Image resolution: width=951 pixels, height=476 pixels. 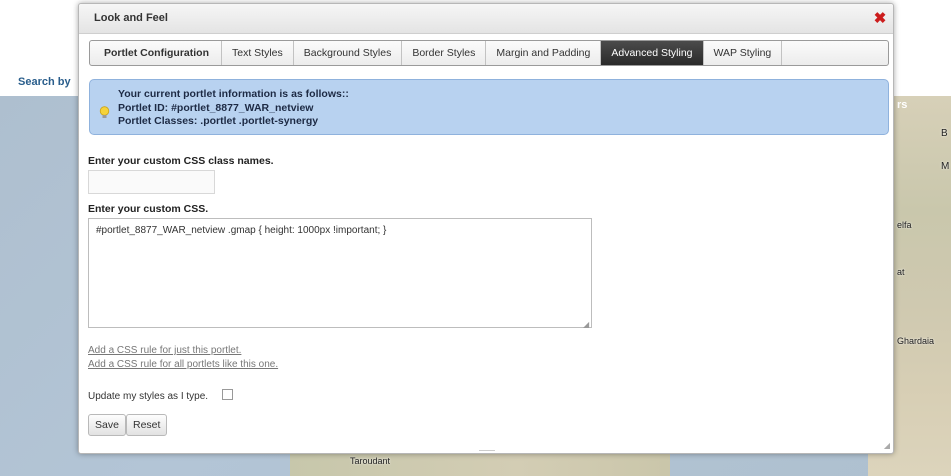 What do you see at coordinates (544, 53) in the screenshot?
I see `tab-margin-and-padding: Margin and Padding` at bounding box center [544, 53].